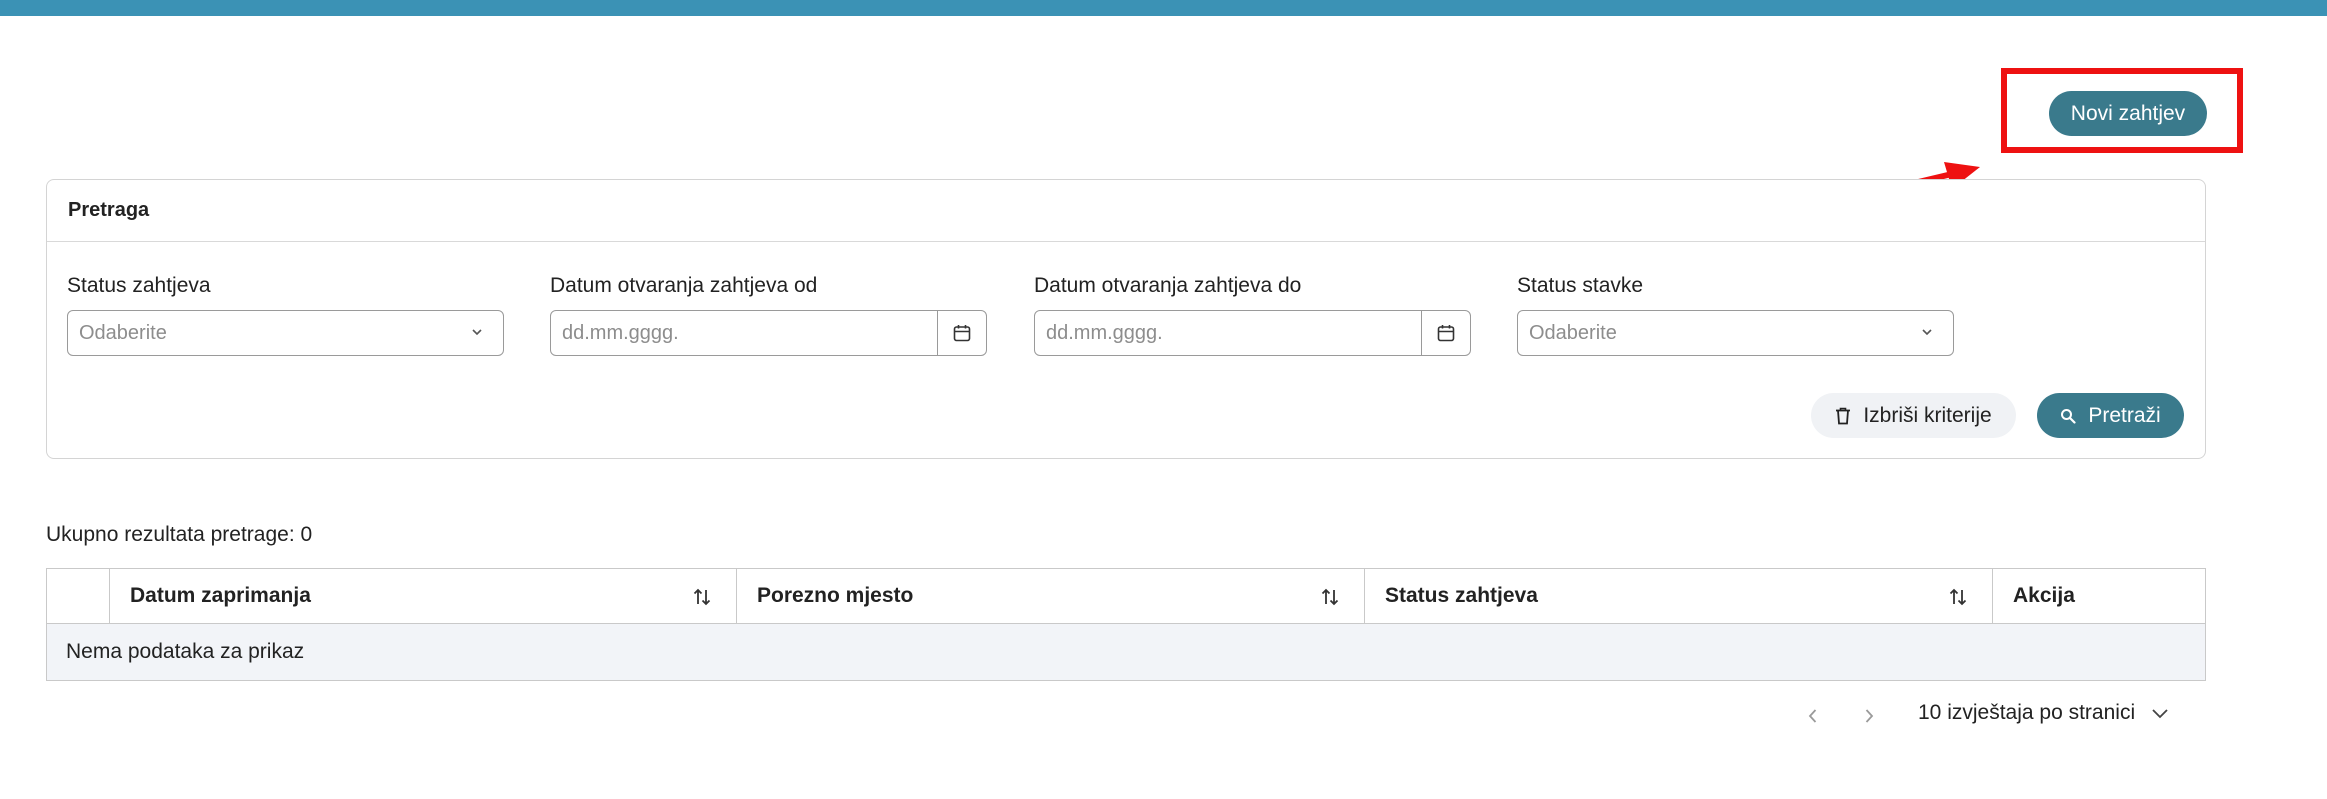 The width and height of the screenshot is (2327, 799). What do you see at coordinates (1580, 285) in the screenshot?
I see `status-item-label: Status stavke` at bounding box center [1580, 285].